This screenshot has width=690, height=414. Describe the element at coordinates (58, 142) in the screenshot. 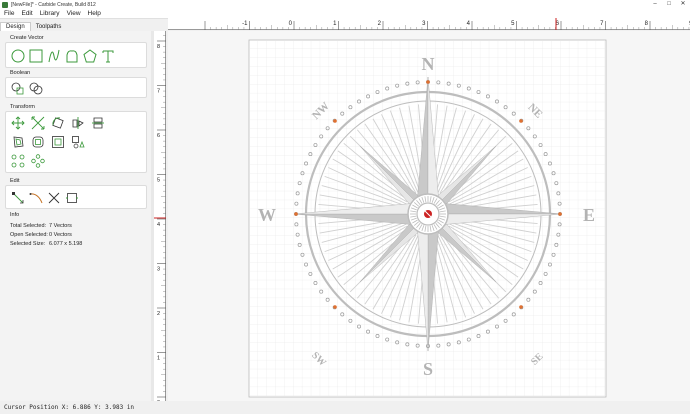

I see `inset-tool-icon` at that location.